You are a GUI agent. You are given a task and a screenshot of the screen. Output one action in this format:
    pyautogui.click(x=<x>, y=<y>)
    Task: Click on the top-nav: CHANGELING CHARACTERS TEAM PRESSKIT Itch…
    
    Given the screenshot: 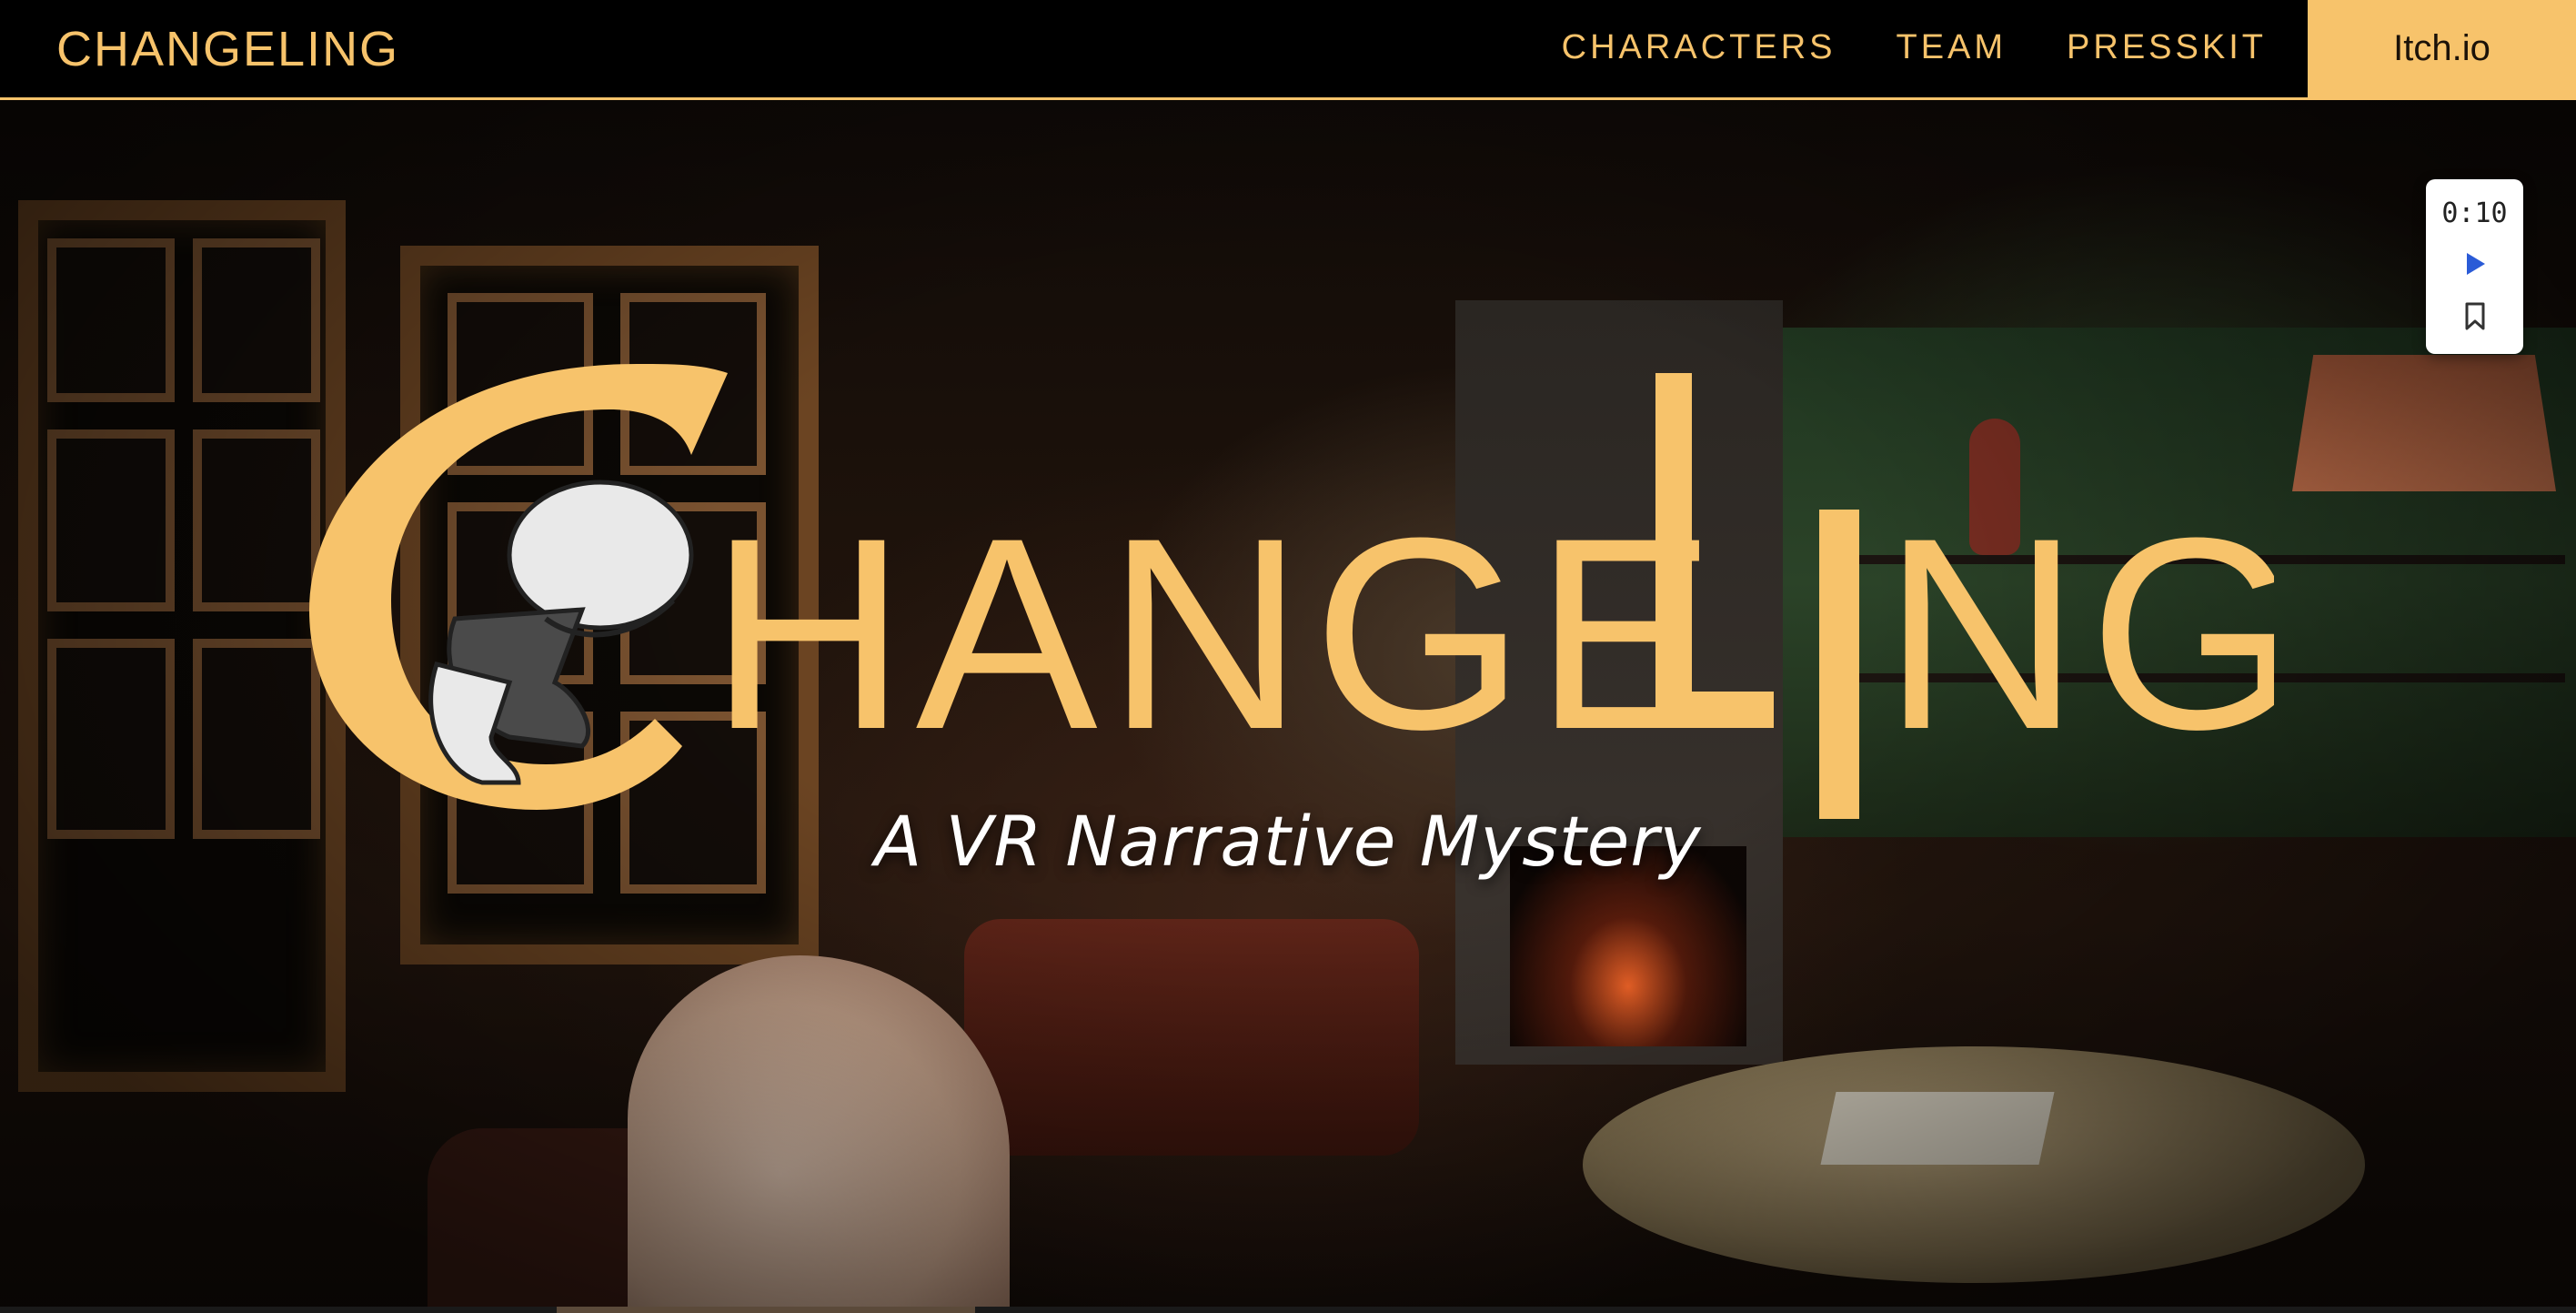 What is the action you would take?
    pyautogui.click(x=1288, y=50)
    